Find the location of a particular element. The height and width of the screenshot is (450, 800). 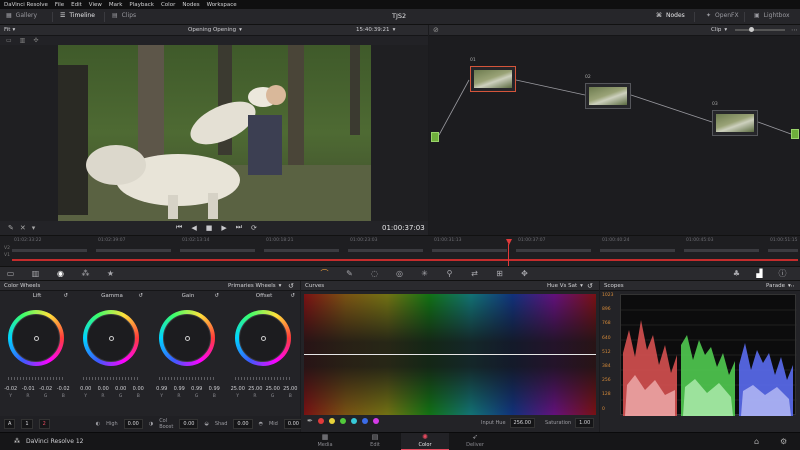

info-icon: ⓘ is located at coordinates (782, 273).